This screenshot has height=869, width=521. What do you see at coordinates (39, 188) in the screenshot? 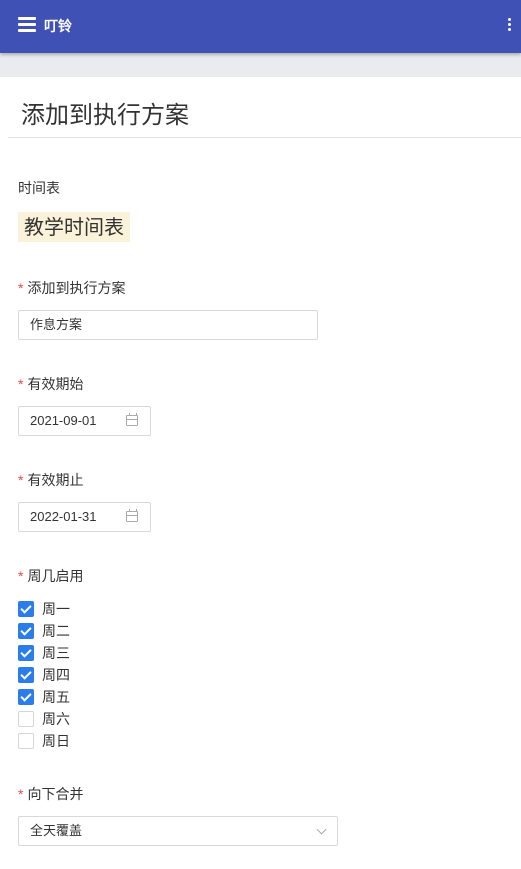
I see `schedule-label: 时间表` at bounding box center [39, 188].